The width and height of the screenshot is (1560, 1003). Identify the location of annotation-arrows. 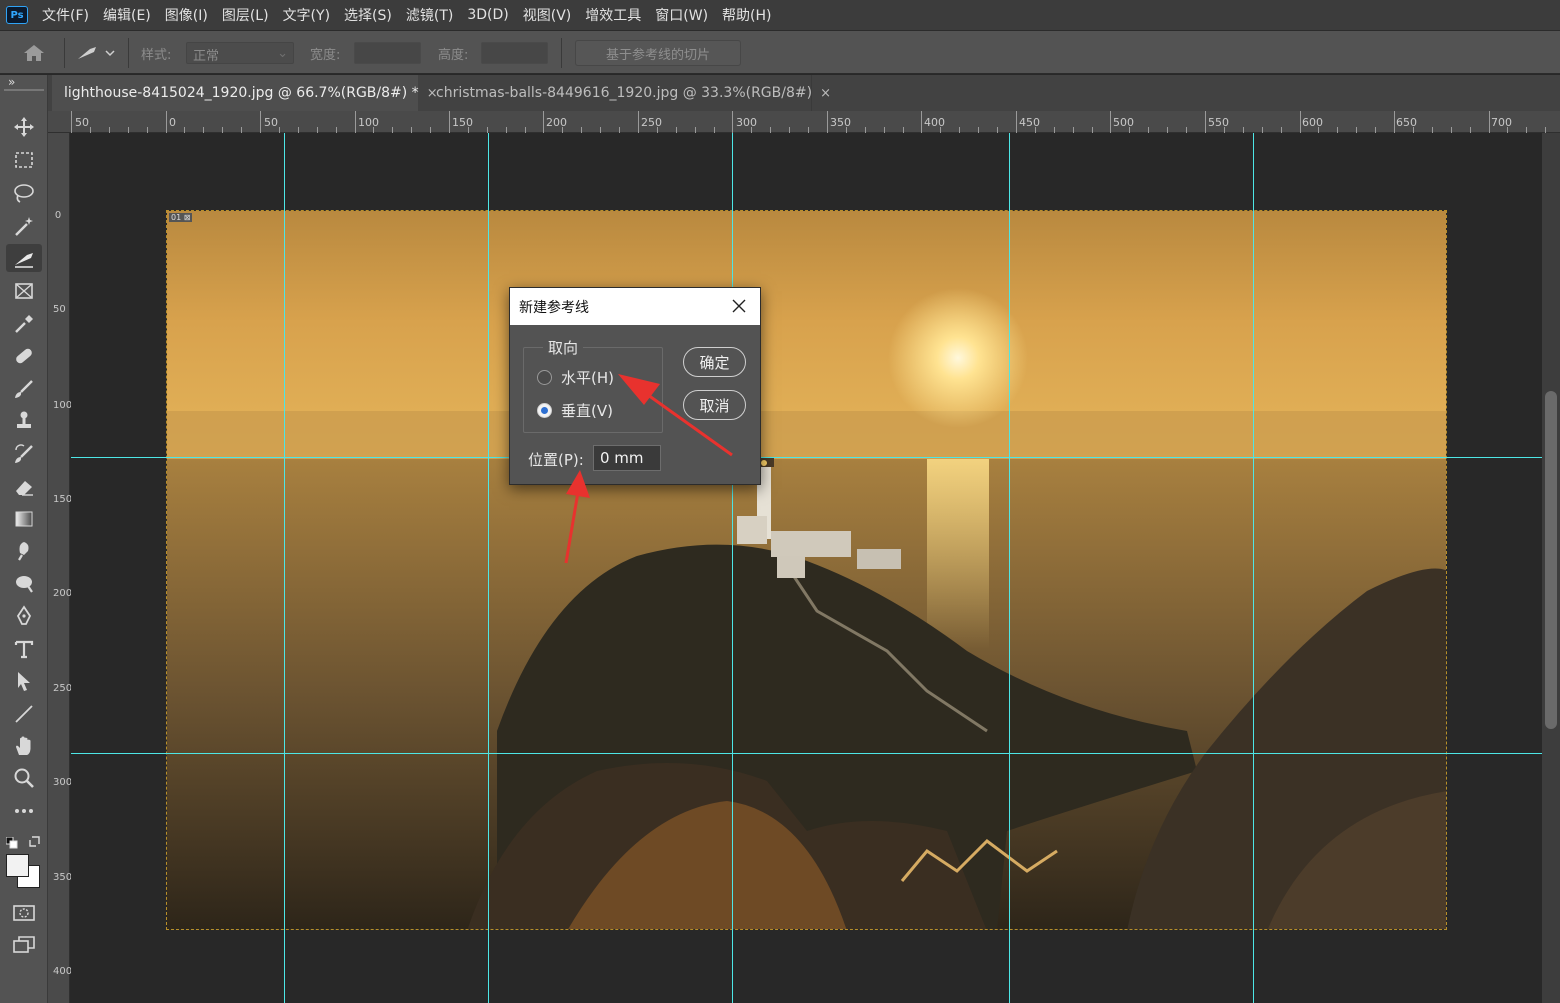
(648, 469).